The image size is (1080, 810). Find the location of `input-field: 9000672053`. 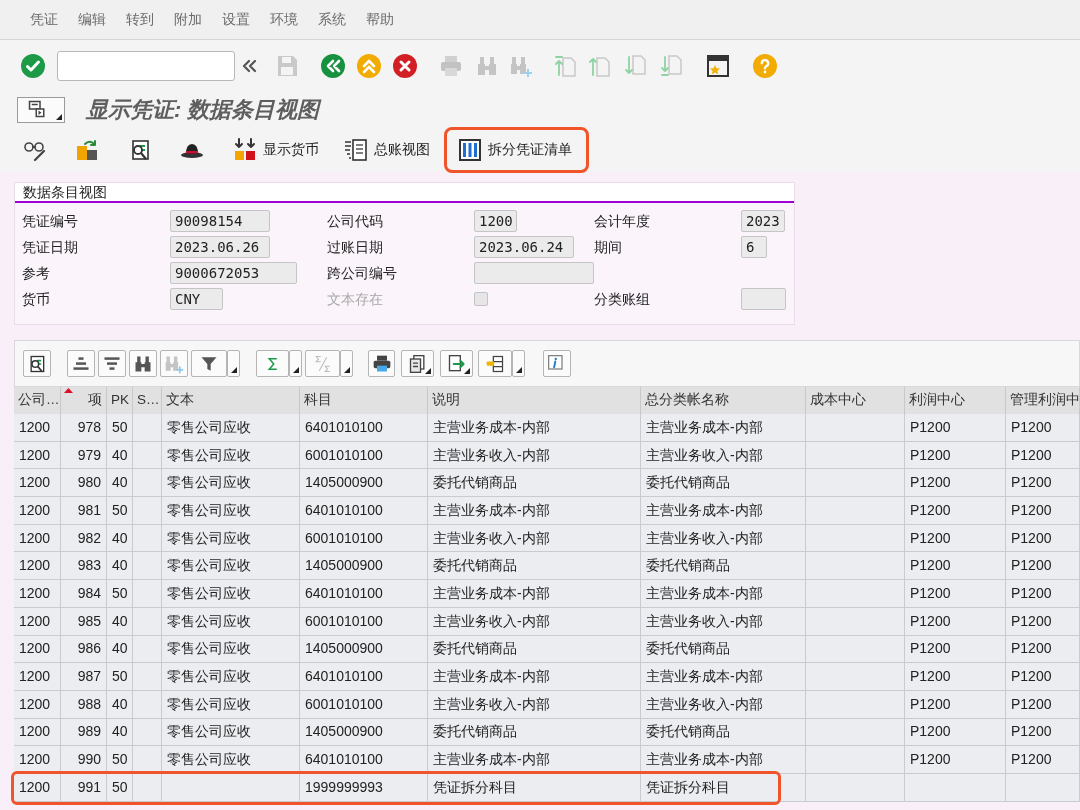

input-field: 9000672053 is located at coordinates (233, 273).